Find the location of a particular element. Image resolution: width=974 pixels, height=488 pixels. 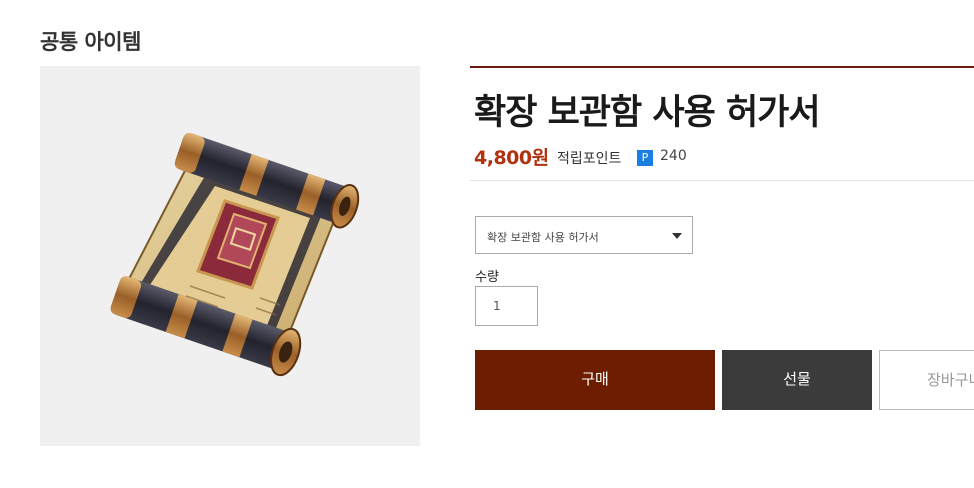

points-icon: P is located at coordinates (645, 158).